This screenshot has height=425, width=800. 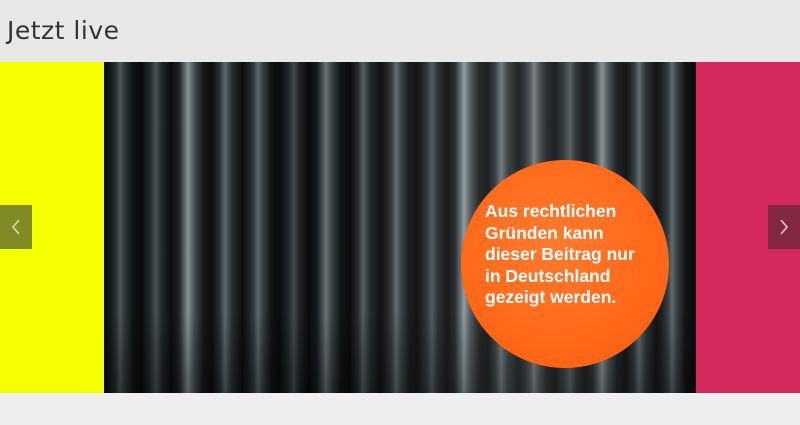 I want to click on carousel-next-button, so click(x=784, y=227).